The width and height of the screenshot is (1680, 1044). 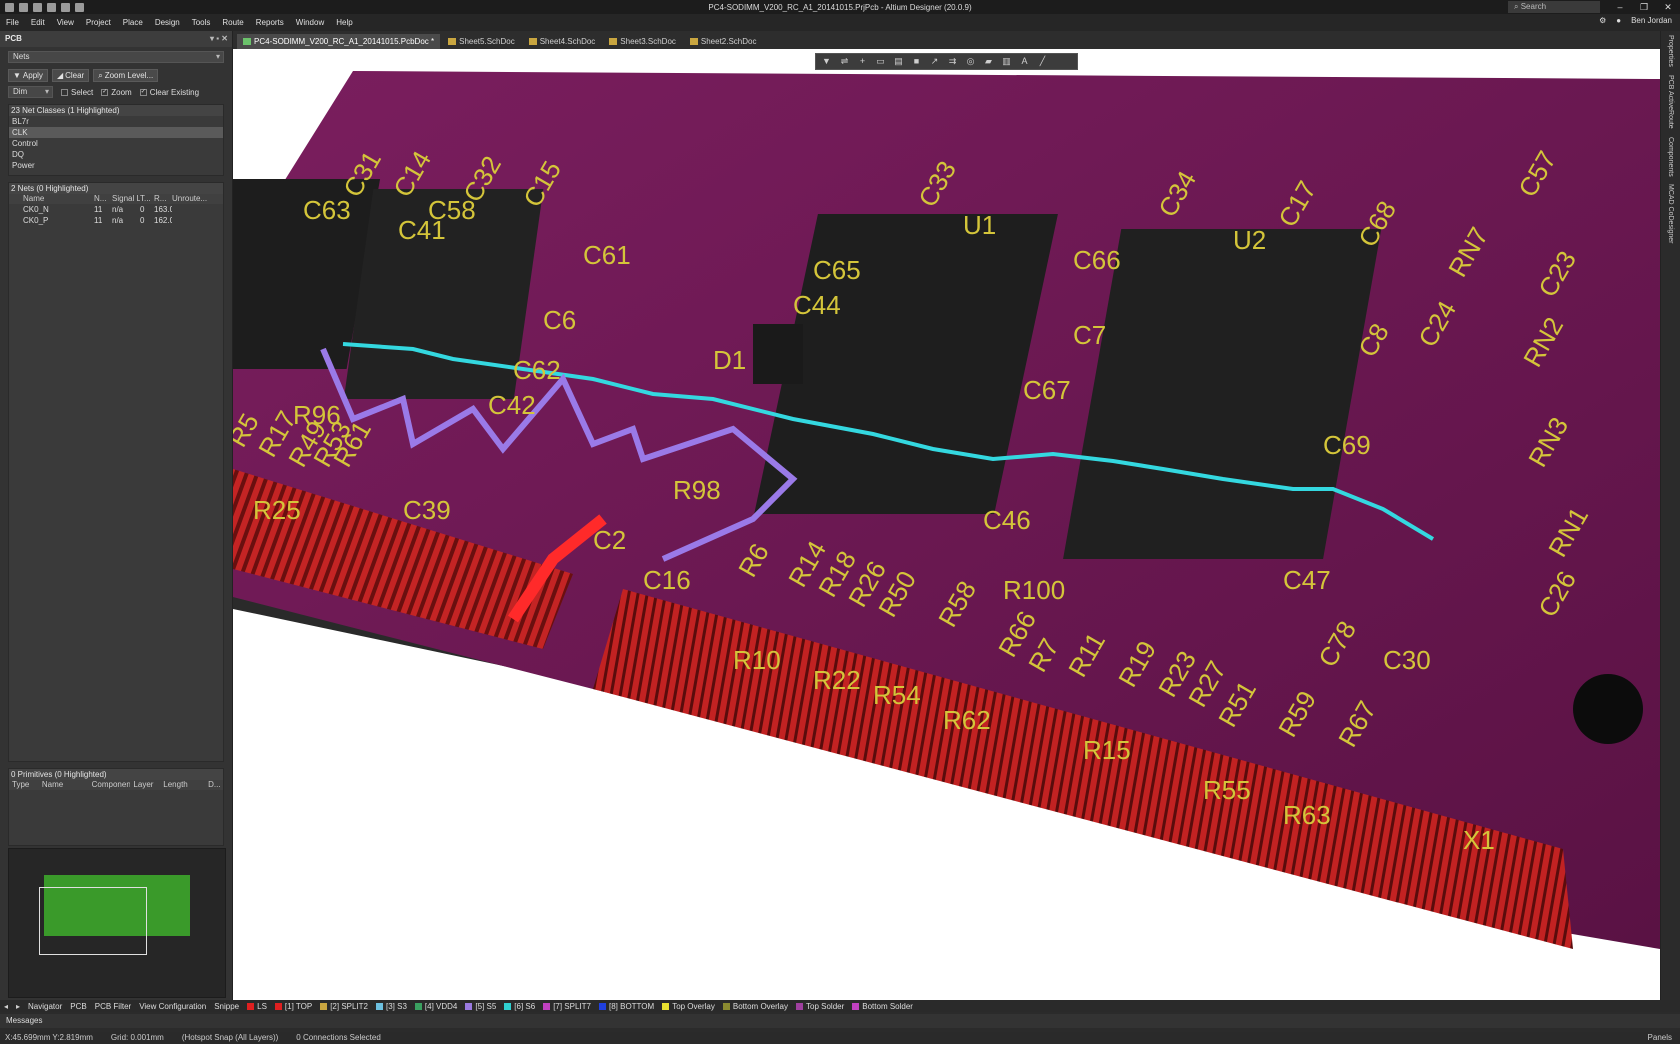 I want to click on primitives-column-header: Name, so click(x=64, y=785).